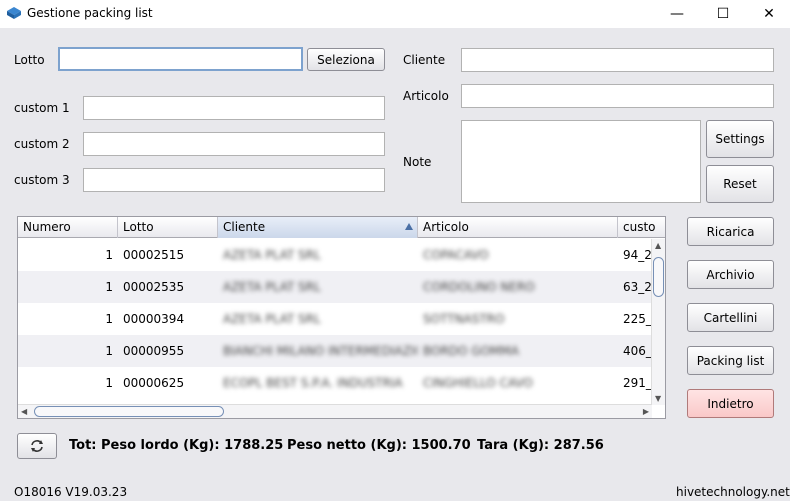 This screenshot has width=790, height=501. I want to click on articolo-input, so click(617, 96).